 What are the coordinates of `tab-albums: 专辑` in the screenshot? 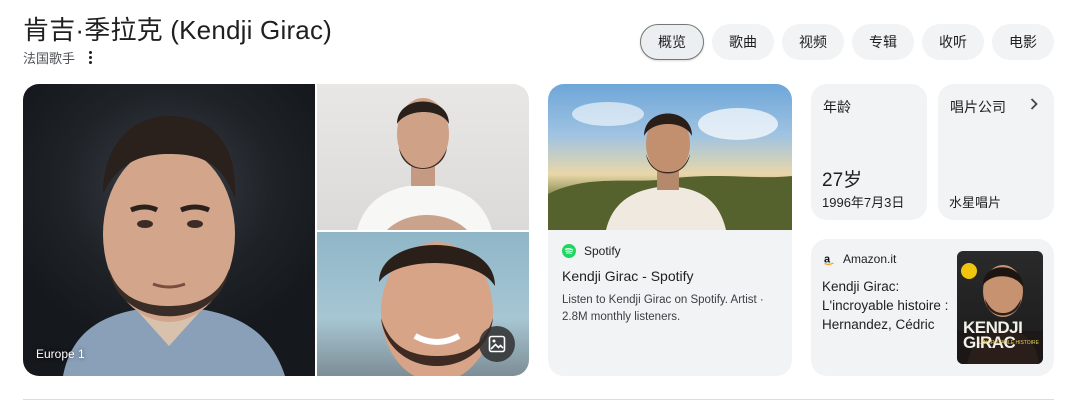 It's located at (883, 42).